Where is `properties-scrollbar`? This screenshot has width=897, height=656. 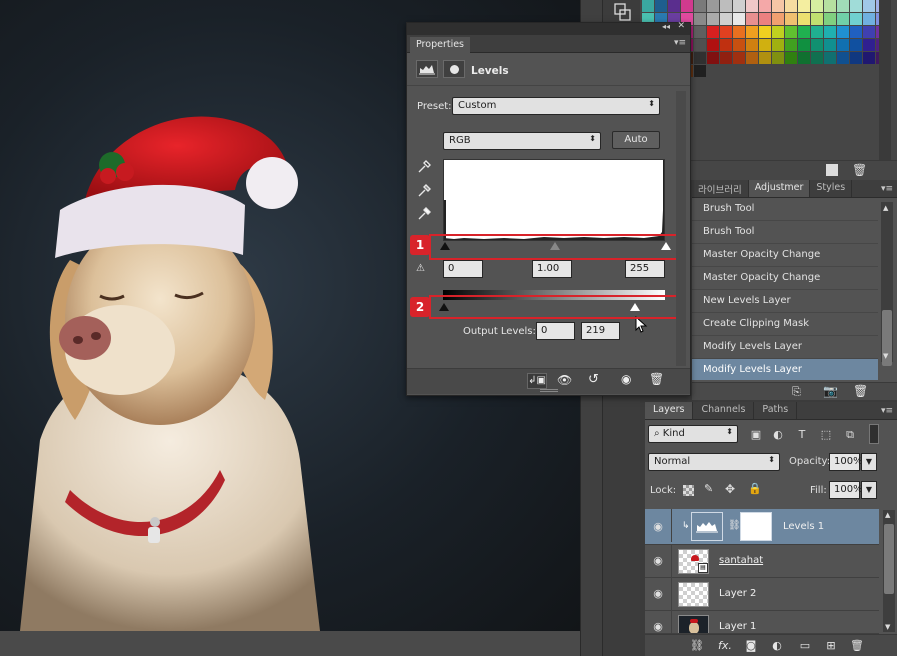
properties-scrollbar is located at coordinates (681, 228).